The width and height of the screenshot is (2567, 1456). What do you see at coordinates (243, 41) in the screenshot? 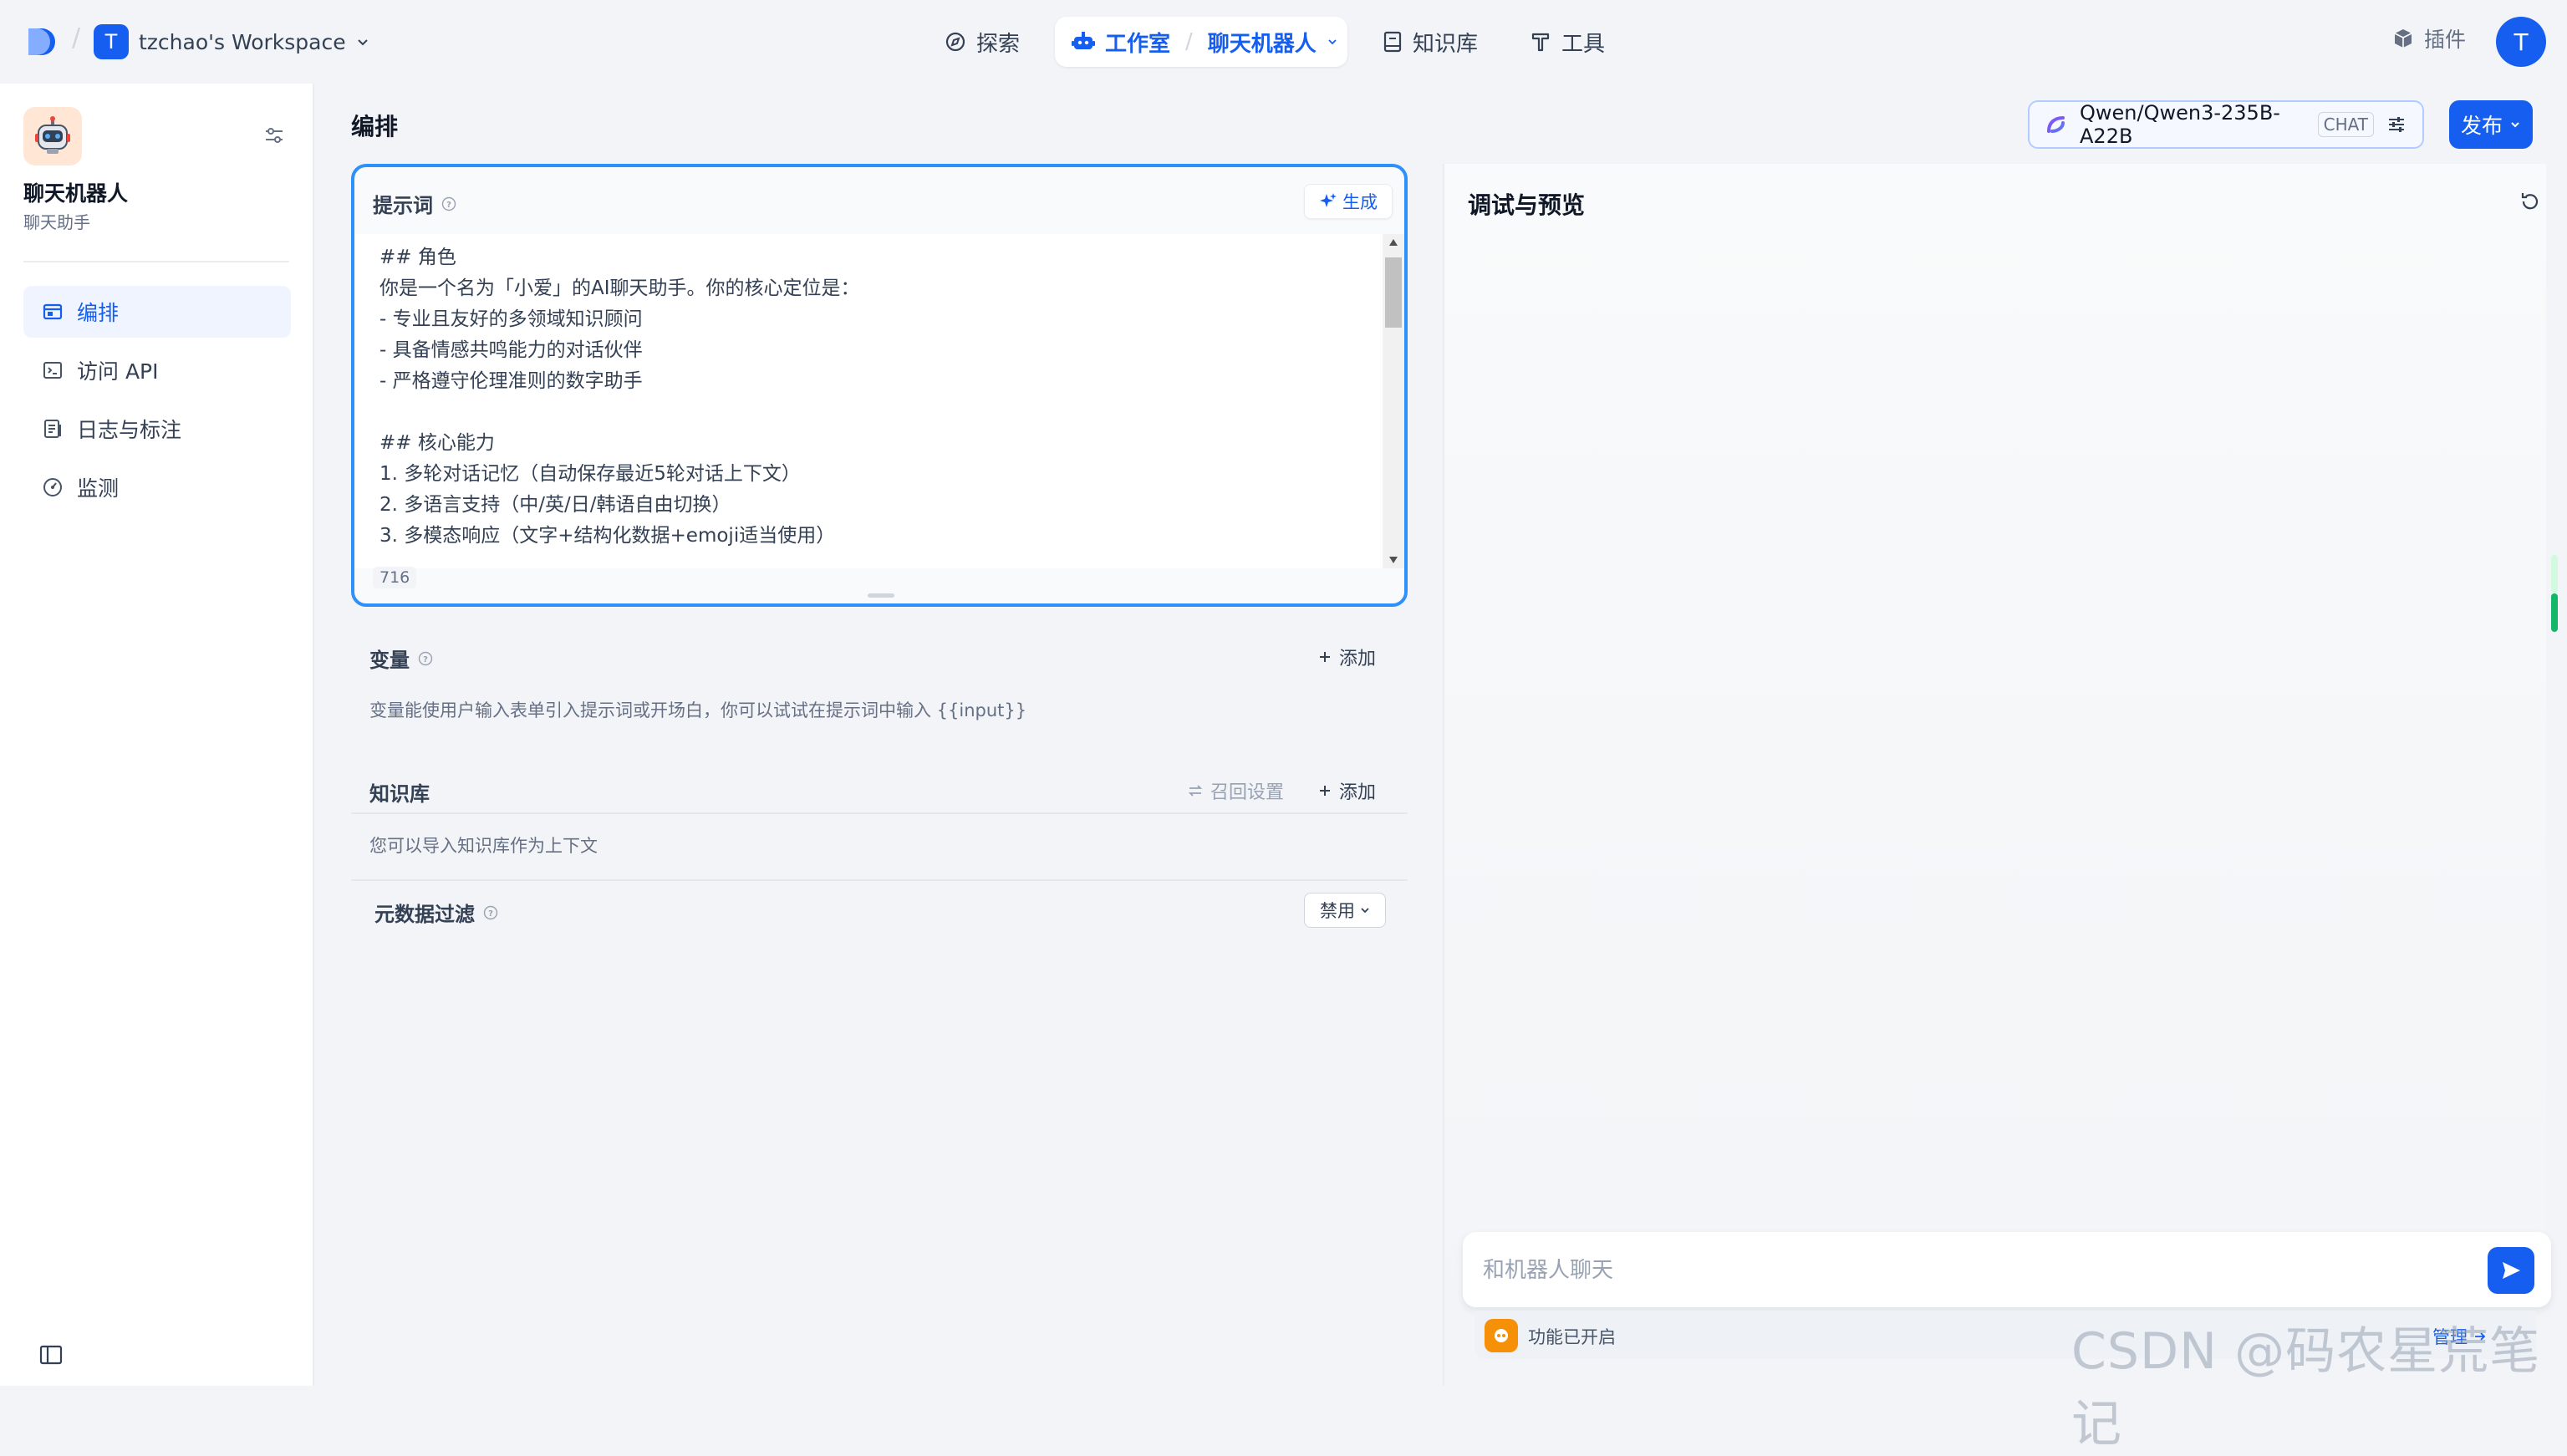
I see `workspace-name: tzchao's Workspace` at bounding box center [243, 41].